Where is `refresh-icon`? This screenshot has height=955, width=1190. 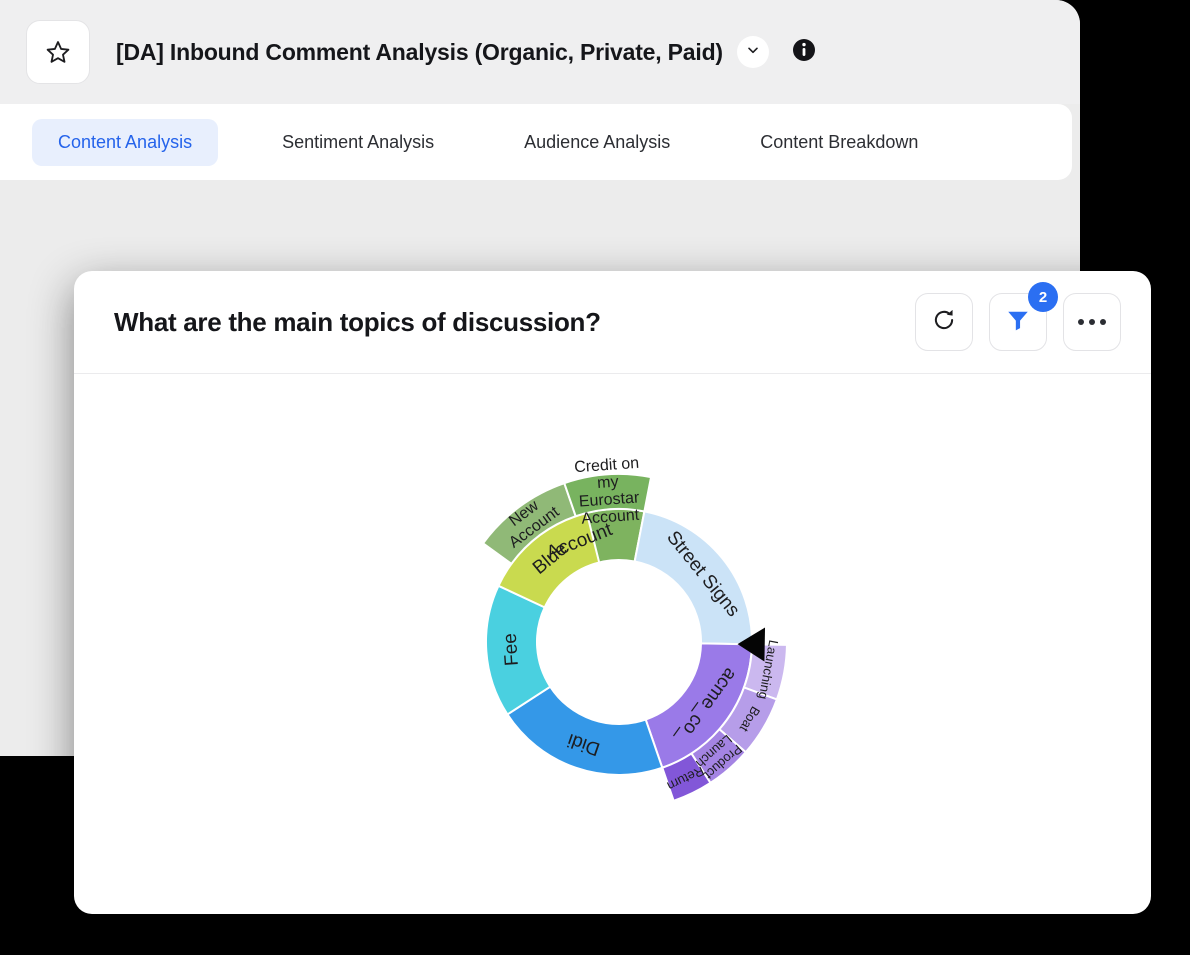
refresh-icon is located at coordinates (944, 322).